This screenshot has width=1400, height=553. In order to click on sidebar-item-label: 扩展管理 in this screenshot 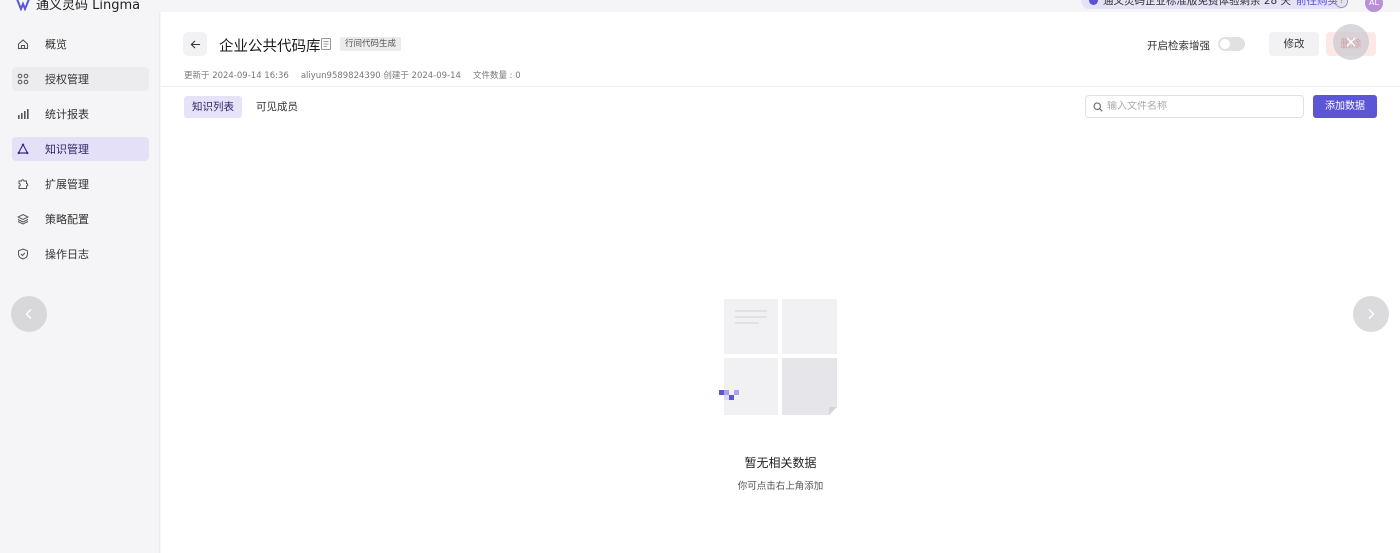, I will do `click(67, 184)`.